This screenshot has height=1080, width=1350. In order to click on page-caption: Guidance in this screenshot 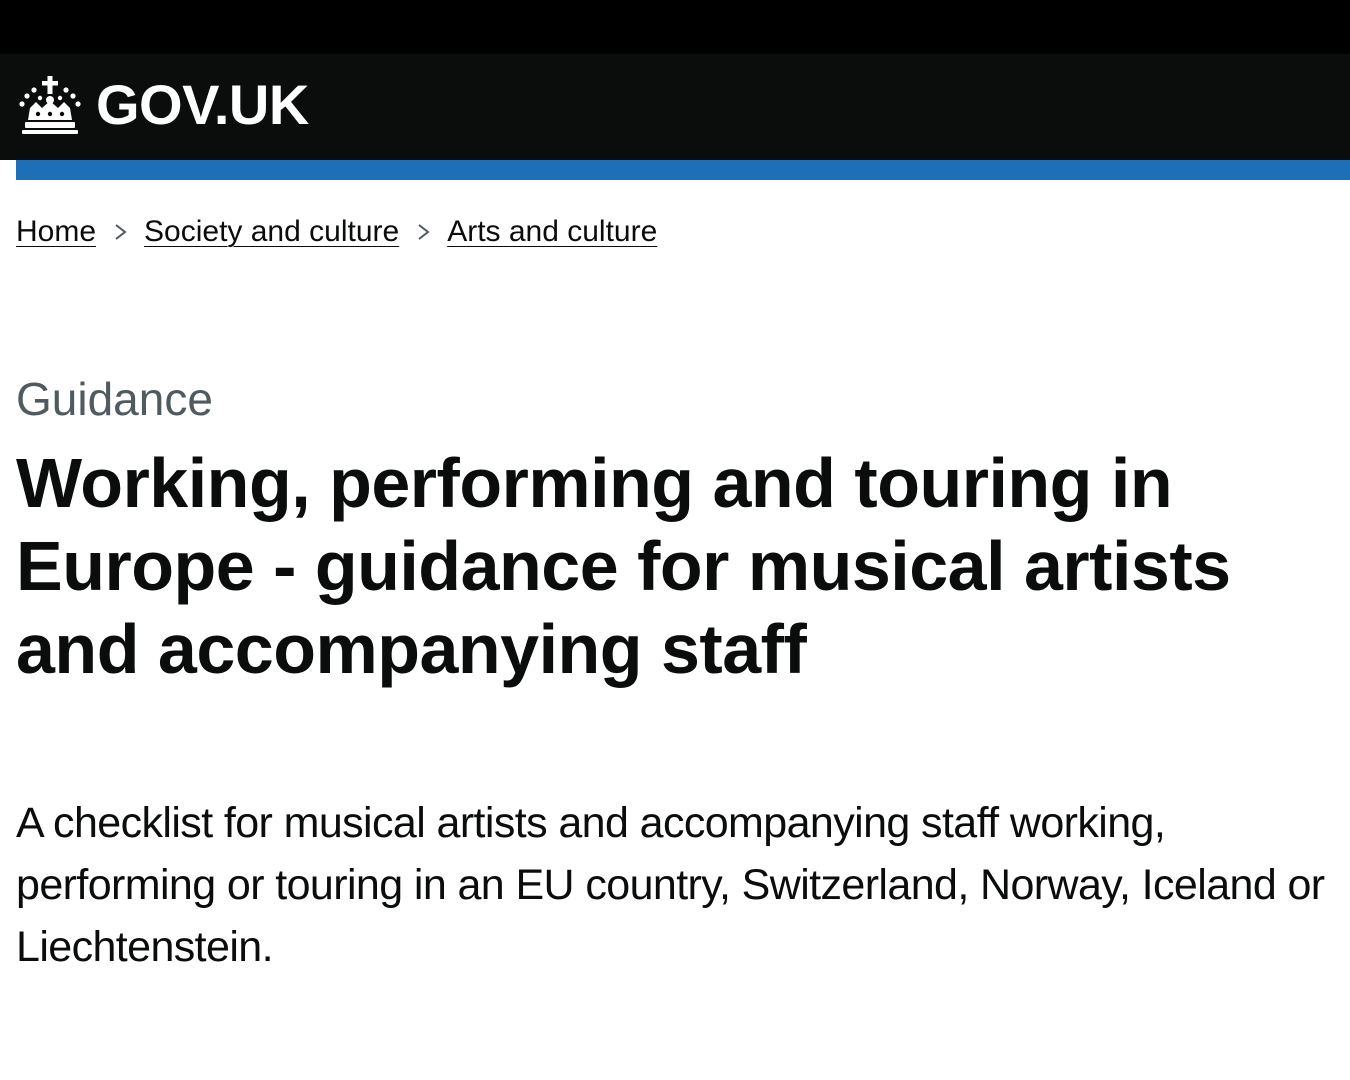, I will do `click(114, 399)`.